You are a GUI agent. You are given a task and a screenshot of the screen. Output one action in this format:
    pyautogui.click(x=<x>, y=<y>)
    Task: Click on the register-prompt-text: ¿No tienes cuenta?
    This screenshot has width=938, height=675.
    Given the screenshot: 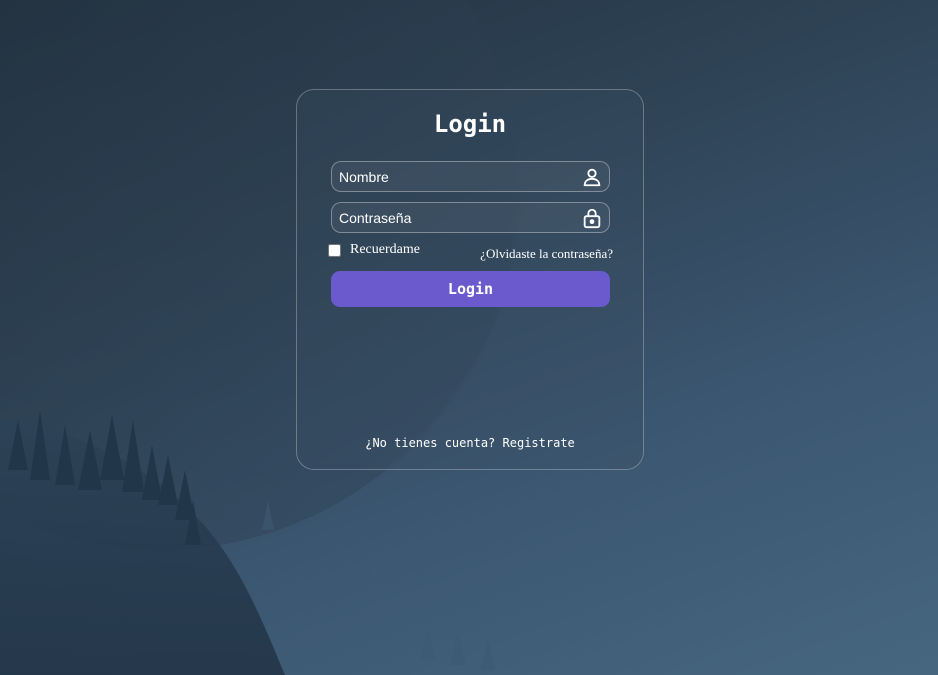 What is the action you would take?
    pyautogui.click(x=430, y=443)
    